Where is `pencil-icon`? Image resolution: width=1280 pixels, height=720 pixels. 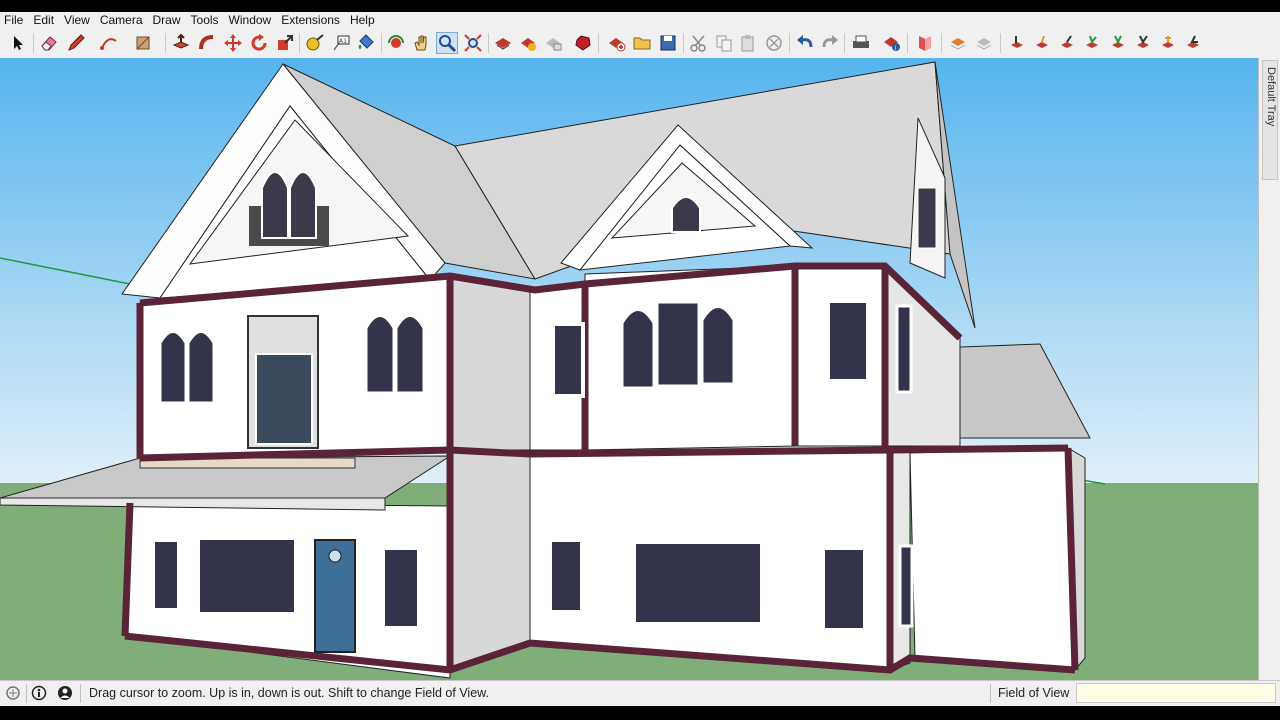
pencil-icon is located at coordinates (76, 42).